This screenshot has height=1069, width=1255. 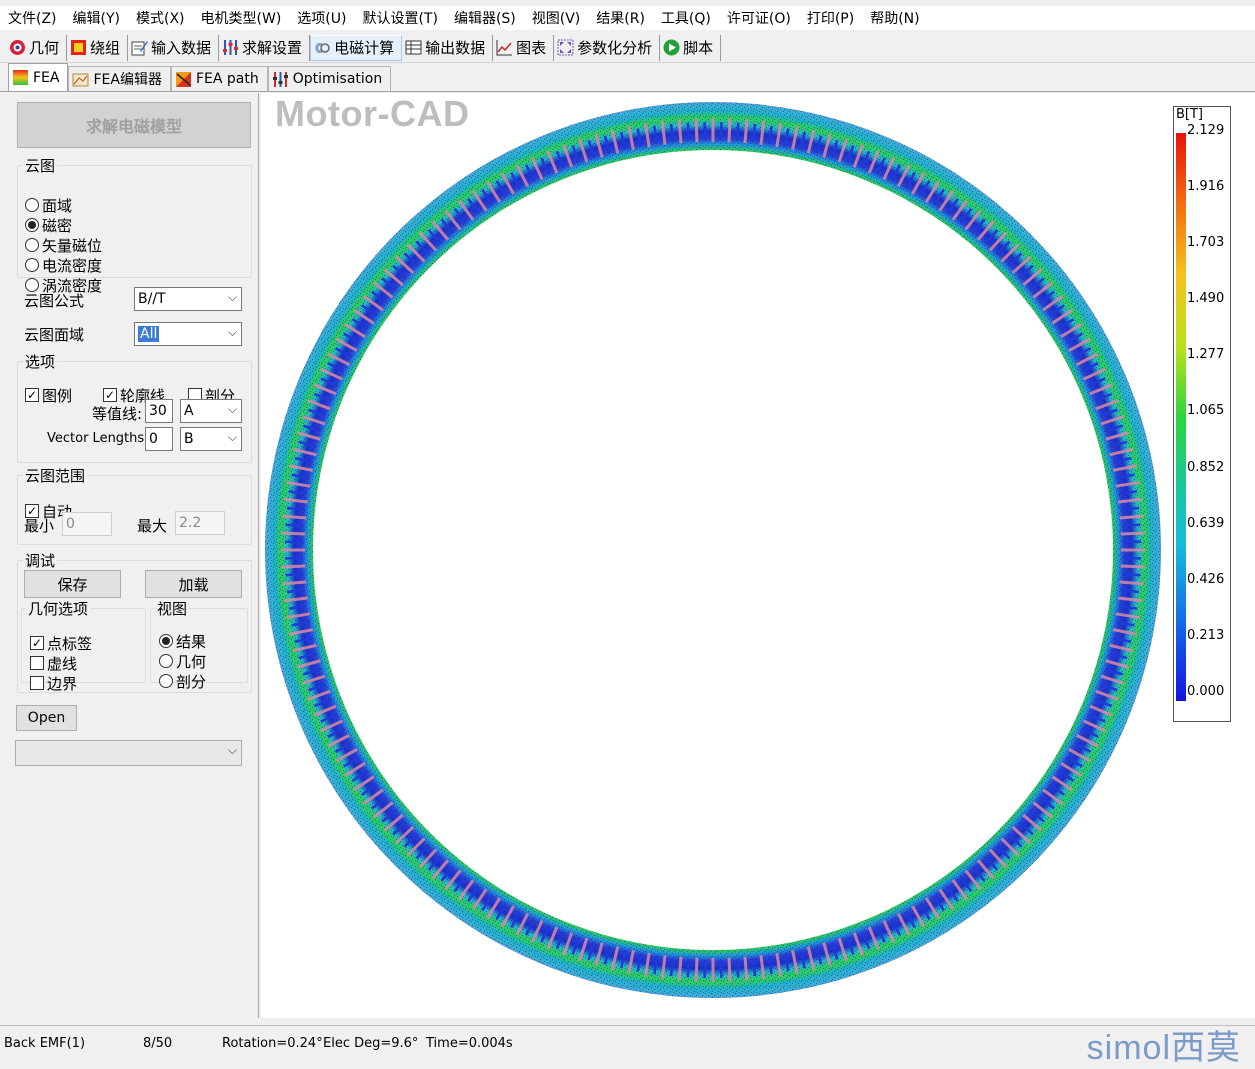 I want to click on menu-options: 选项(U), so click(x=321, y=18).